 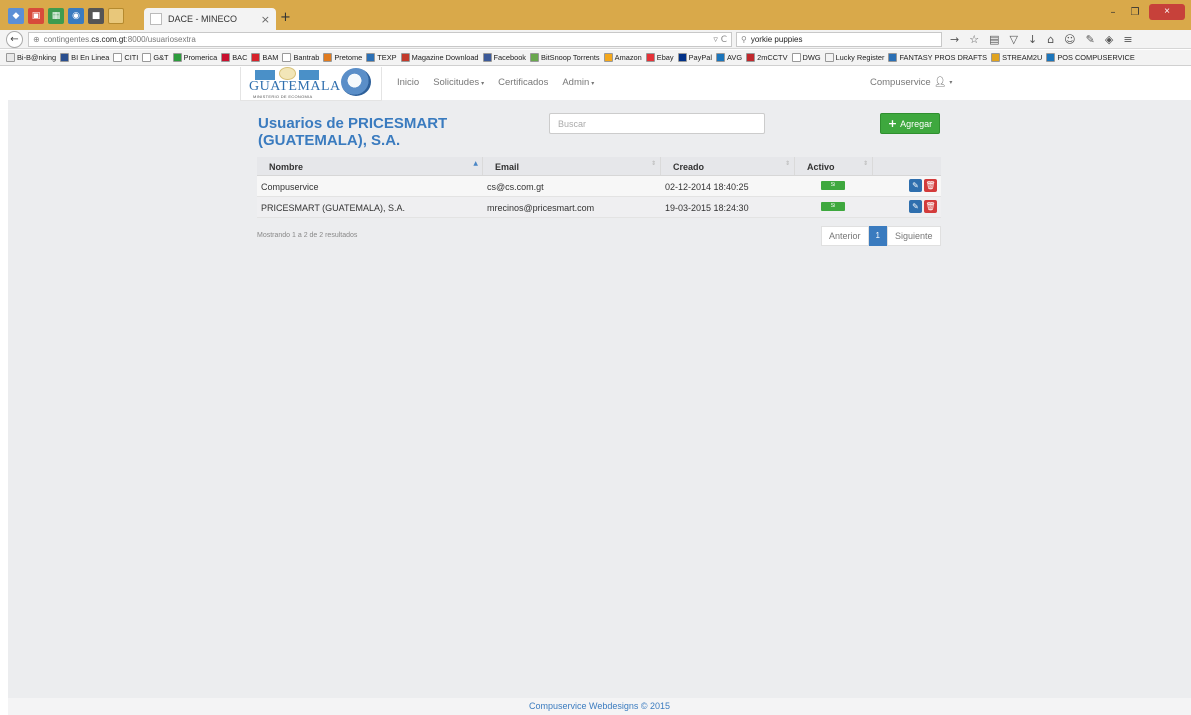 What do you see at coordinates (37, 57) in the screenshot?
I see `bookmark-label: Bi-B@nking` at bounding box center [37, 57].